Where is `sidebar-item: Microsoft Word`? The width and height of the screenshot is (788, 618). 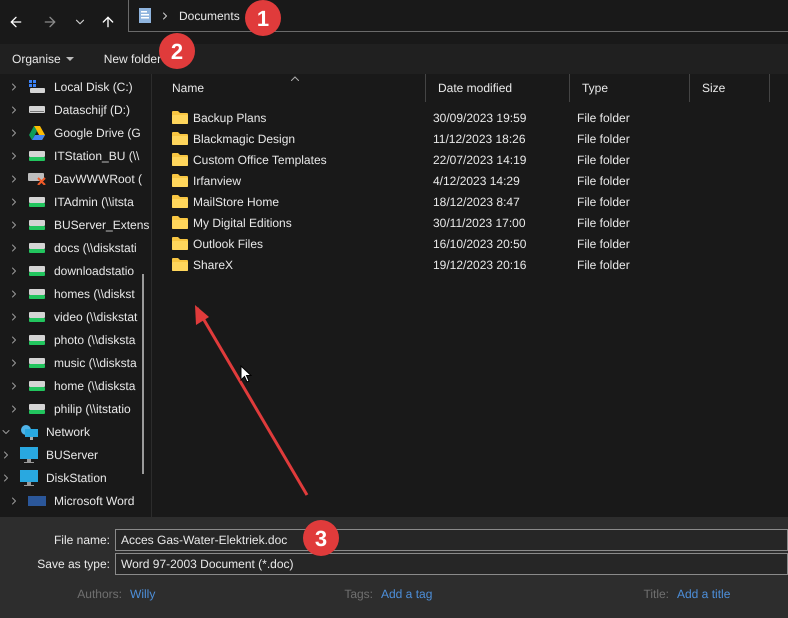
sidebar-item: Microsoft Word is located at coordinates (94, 501).